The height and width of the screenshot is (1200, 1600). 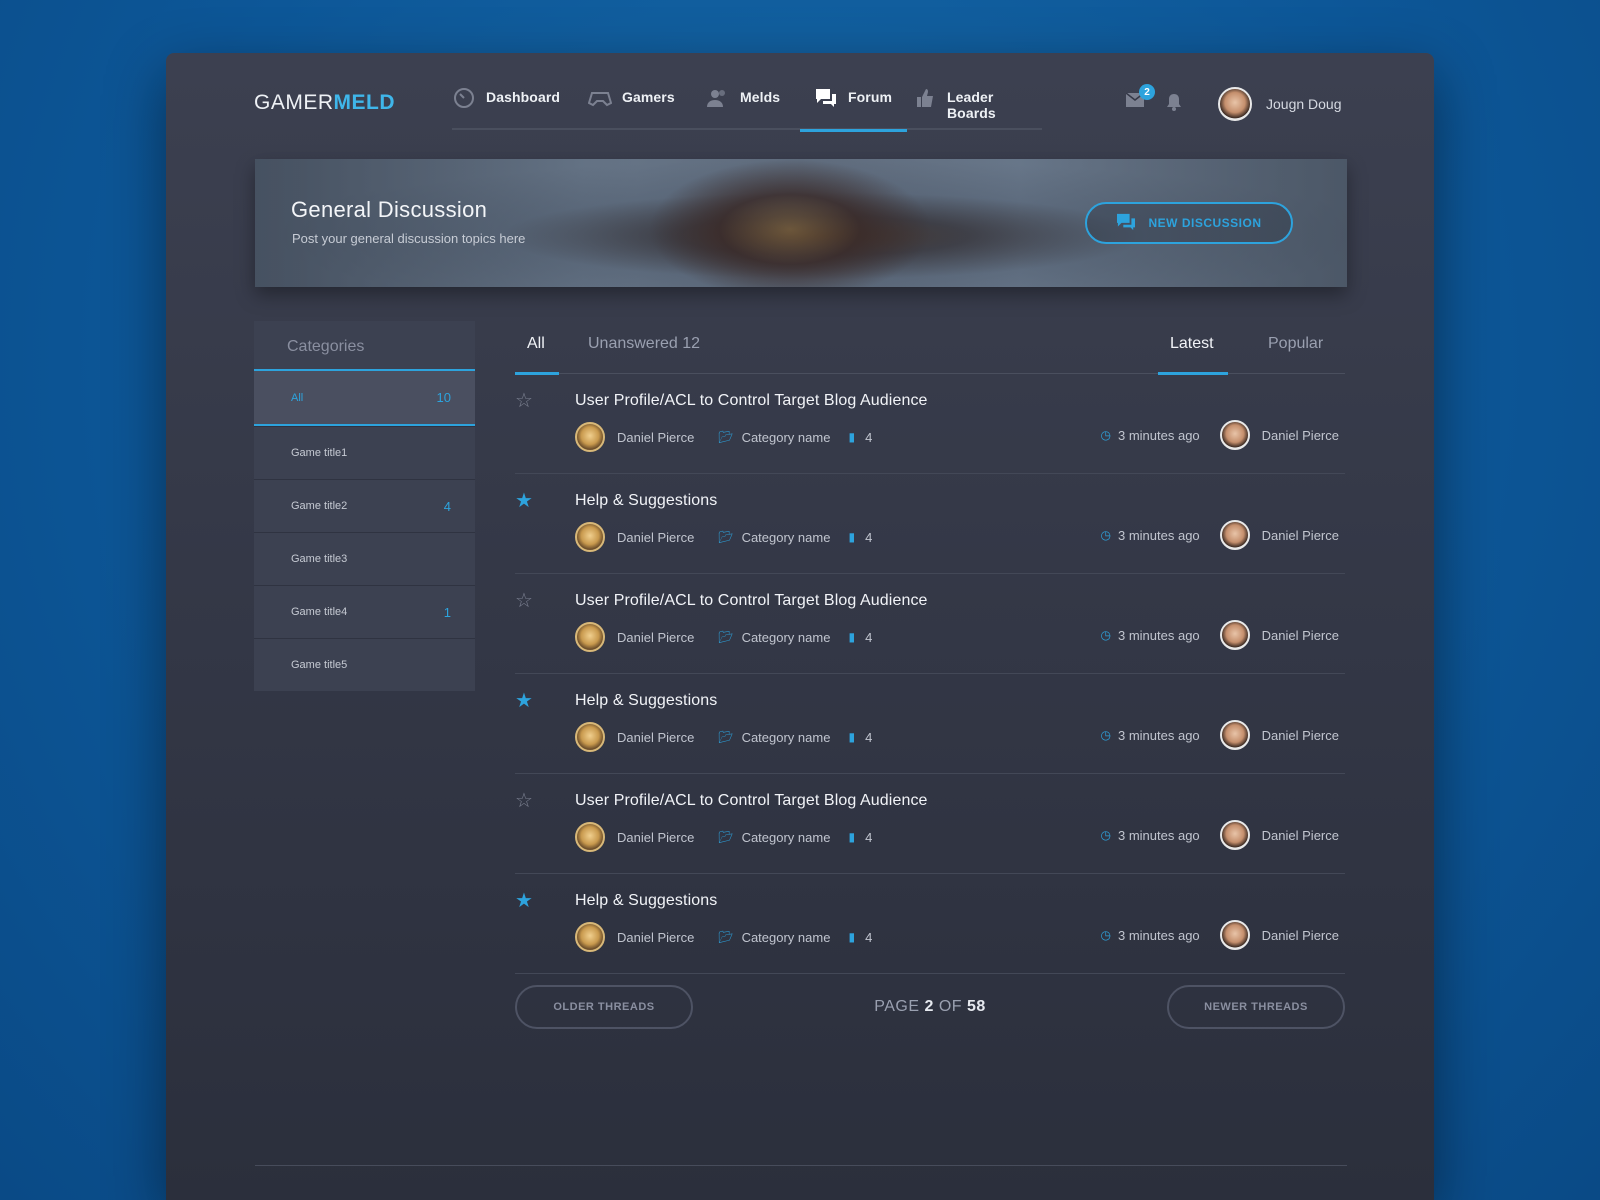 I want to click on nav-item-dashboard: Dashboard, so click(x=506, y=109).